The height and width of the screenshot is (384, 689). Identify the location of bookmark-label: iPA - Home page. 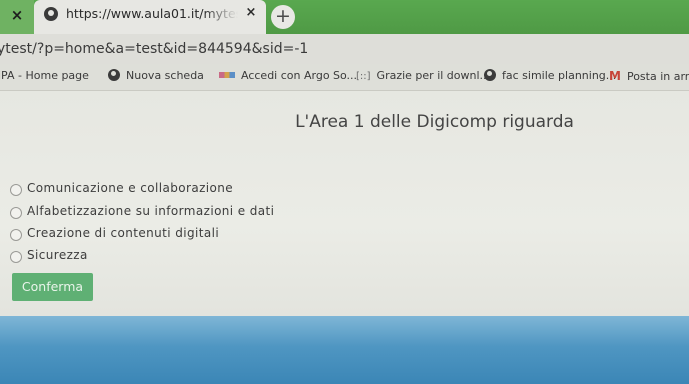
(44, 75).